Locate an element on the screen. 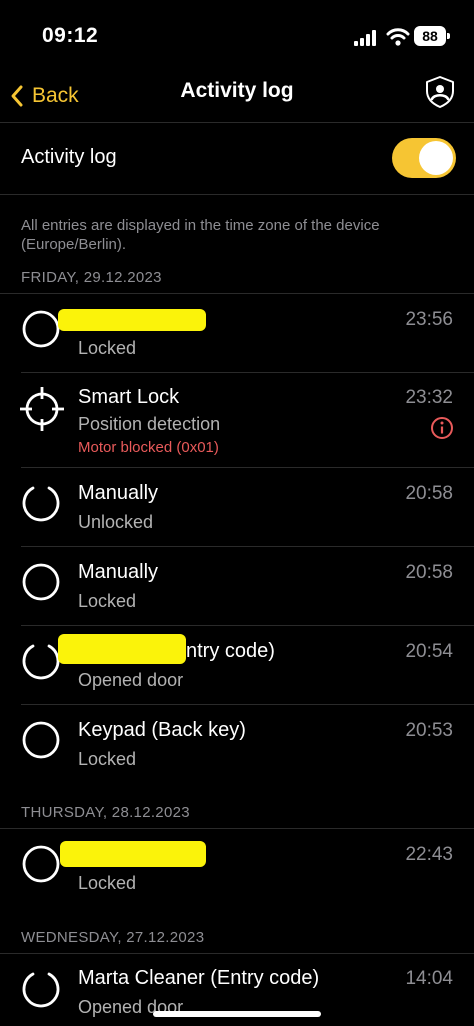  activity-log-switch is located at coordinates (424, 158).